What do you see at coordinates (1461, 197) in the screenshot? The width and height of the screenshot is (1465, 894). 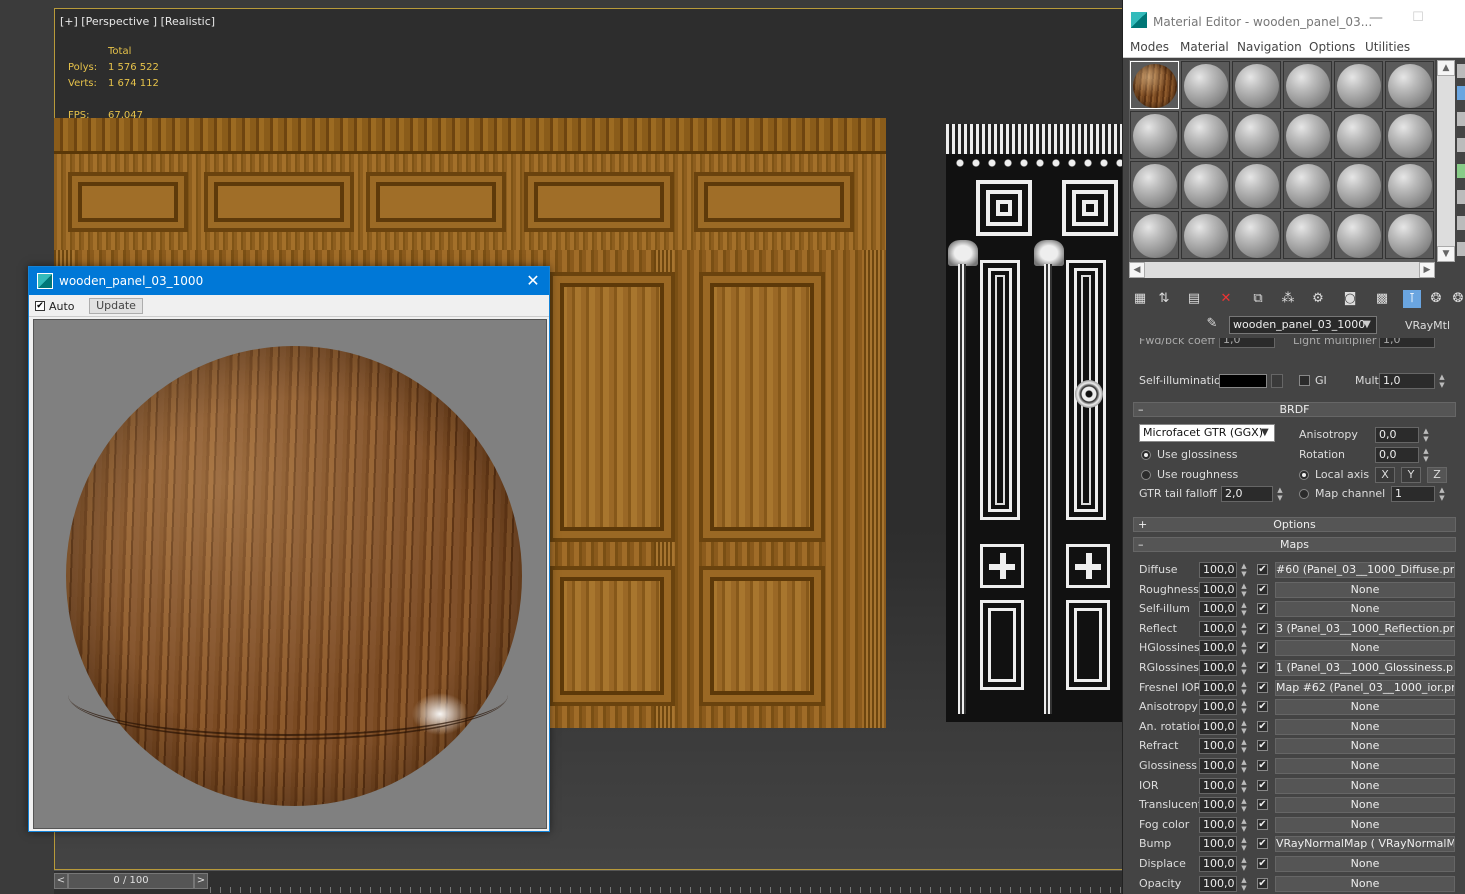 I see `make-preview-icon` at bounding box center [1461, 197].